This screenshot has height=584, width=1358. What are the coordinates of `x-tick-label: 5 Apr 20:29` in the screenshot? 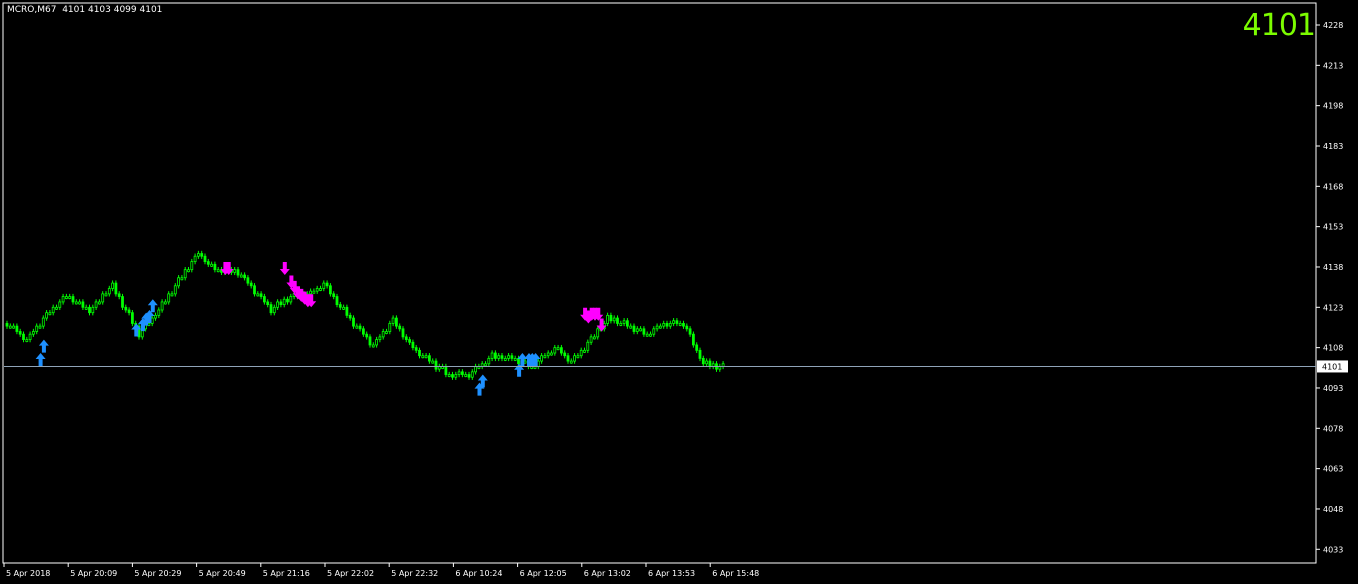 It's located at (157, 573).